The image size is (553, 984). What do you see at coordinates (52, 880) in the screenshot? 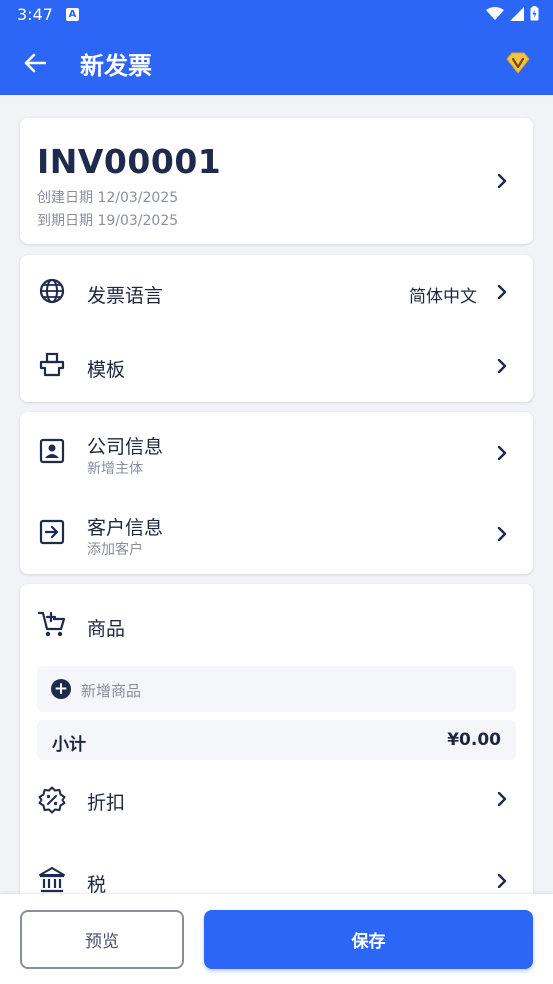
I see `bank-icon` at bounding box center [52, 880].